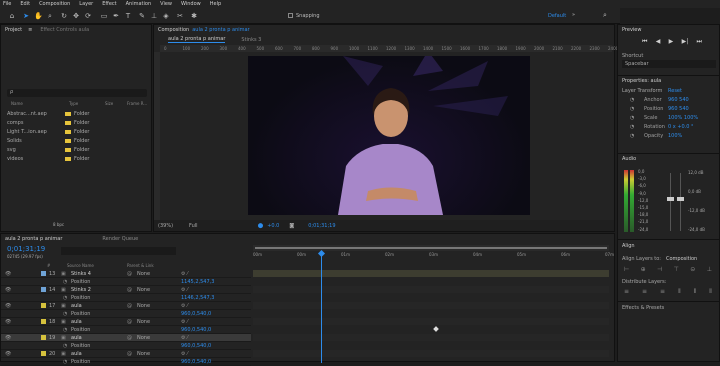  What do you see at coordinates (116, 16) in the screenshot?
I see `pen-tool-icon: ✒` at bounding box center [116, 16].